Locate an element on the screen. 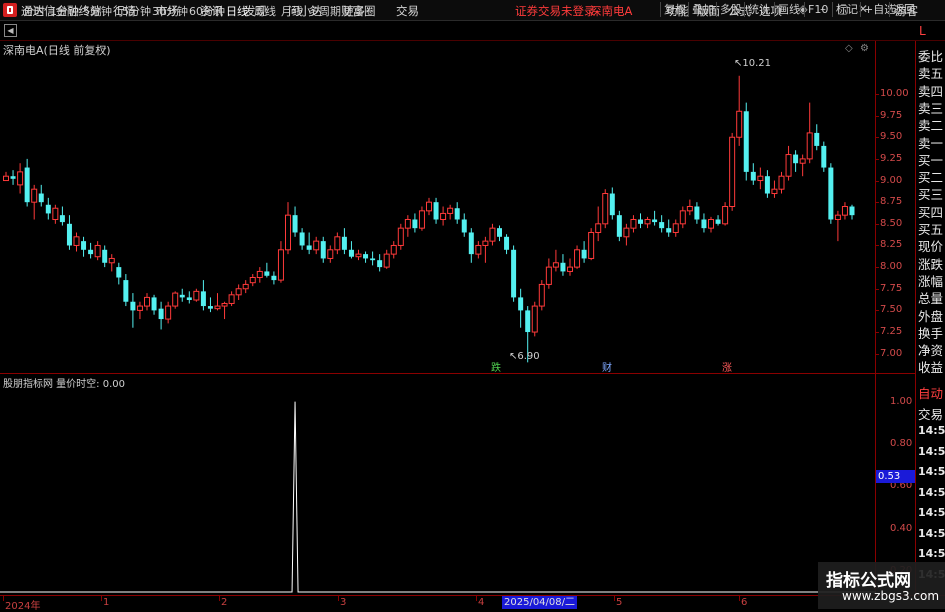 The height and width of the screenshot is (612, 945). btn-tongji: 统计 is located at coordinates (758, 9).